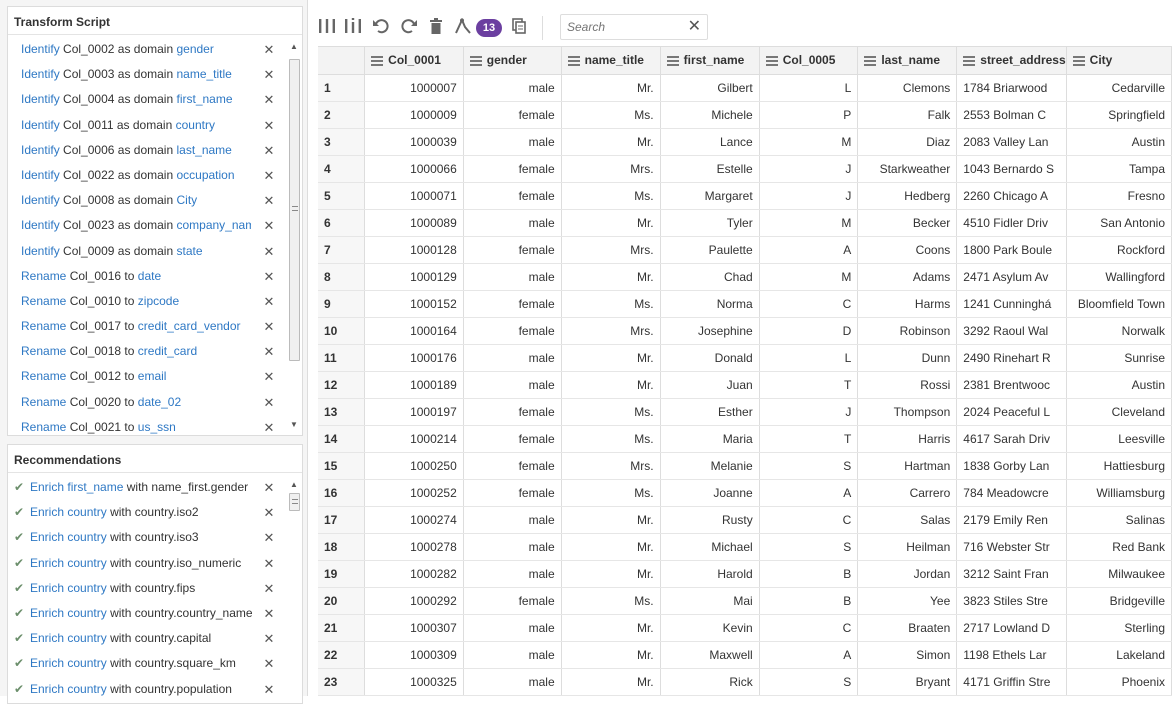 Image resolution: width=1172 pixels, height=704 pixels. What do you see at coordinates (203, 74) in the screenshot?
I see `step-target: name_title` at bounding box center [203, 74].